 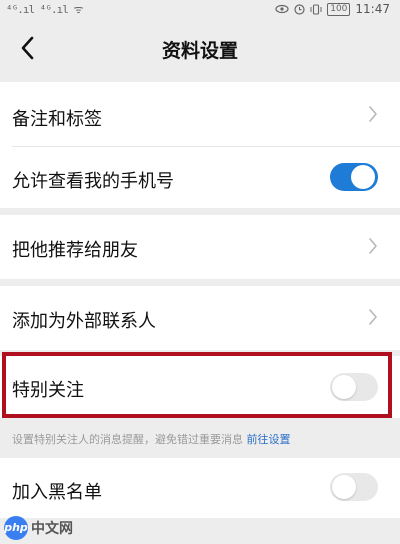 What do you see at coordinates (84, 321) in the screenshot?
I see `row-label-external-contact: 添加为外部联系人` at bounding box center [84, 321].